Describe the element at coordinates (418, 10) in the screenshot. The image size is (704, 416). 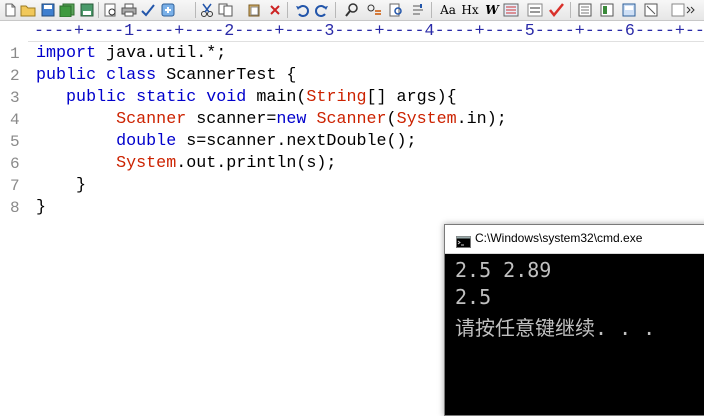
I see `go-to-icon` at that location.